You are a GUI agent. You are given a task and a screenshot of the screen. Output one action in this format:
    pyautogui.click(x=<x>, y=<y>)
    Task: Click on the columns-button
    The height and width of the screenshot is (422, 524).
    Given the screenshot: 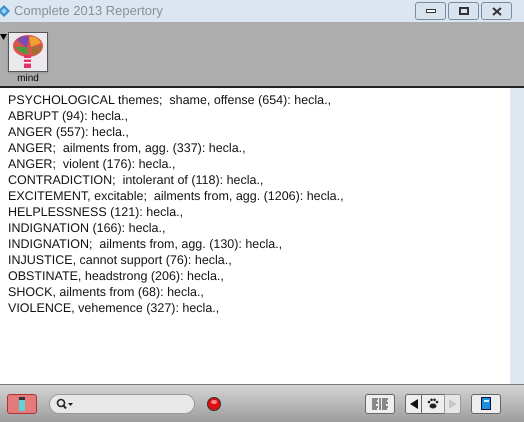 What is the action you would take?
    pyautogui.click(x=380, y=404)
    